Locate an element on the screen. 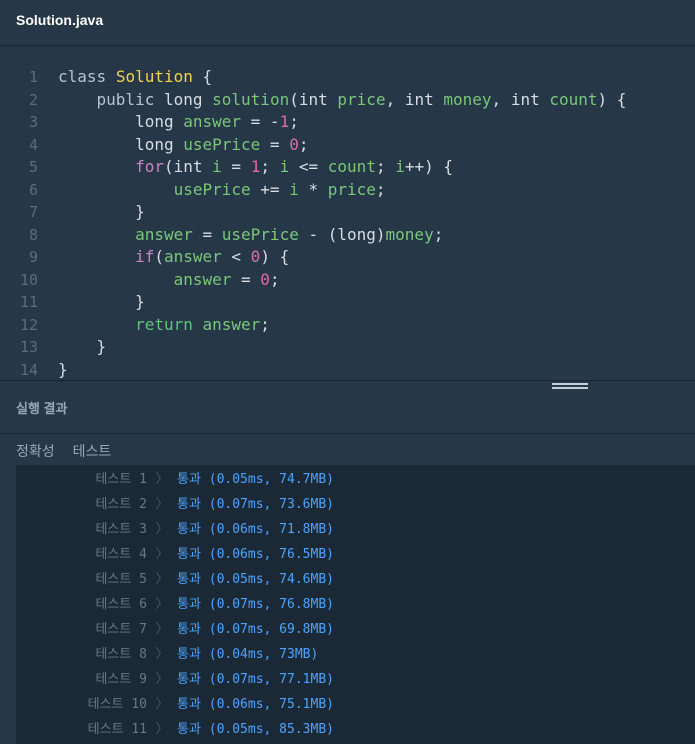  code-line: 7 } is located at coordinates (347, 212).